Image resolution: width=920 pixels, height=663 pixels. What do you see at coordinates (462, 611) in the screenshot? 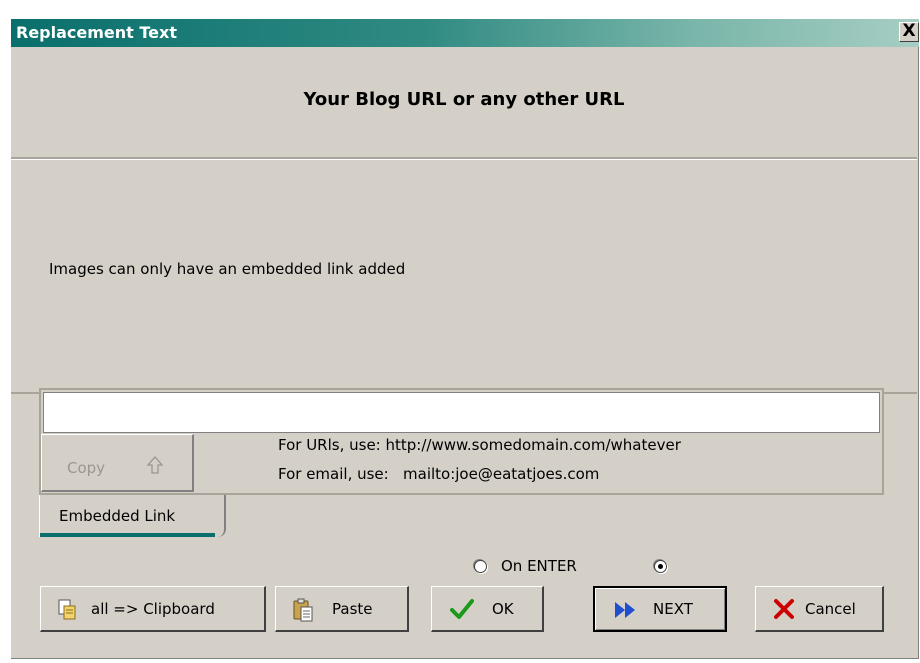
I see `check-icon` at bounding box center [462, 611].